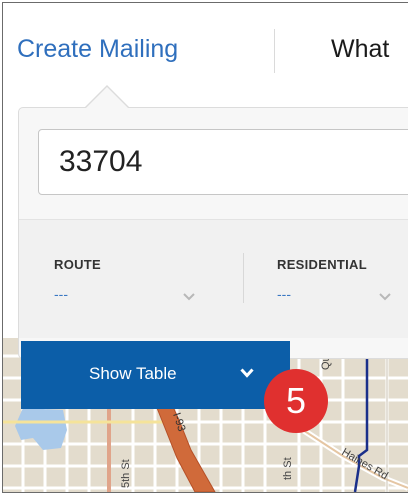 The width and height of the screenshot is (410, 493). I want to click on step-badge: 5, so click(296, 401).